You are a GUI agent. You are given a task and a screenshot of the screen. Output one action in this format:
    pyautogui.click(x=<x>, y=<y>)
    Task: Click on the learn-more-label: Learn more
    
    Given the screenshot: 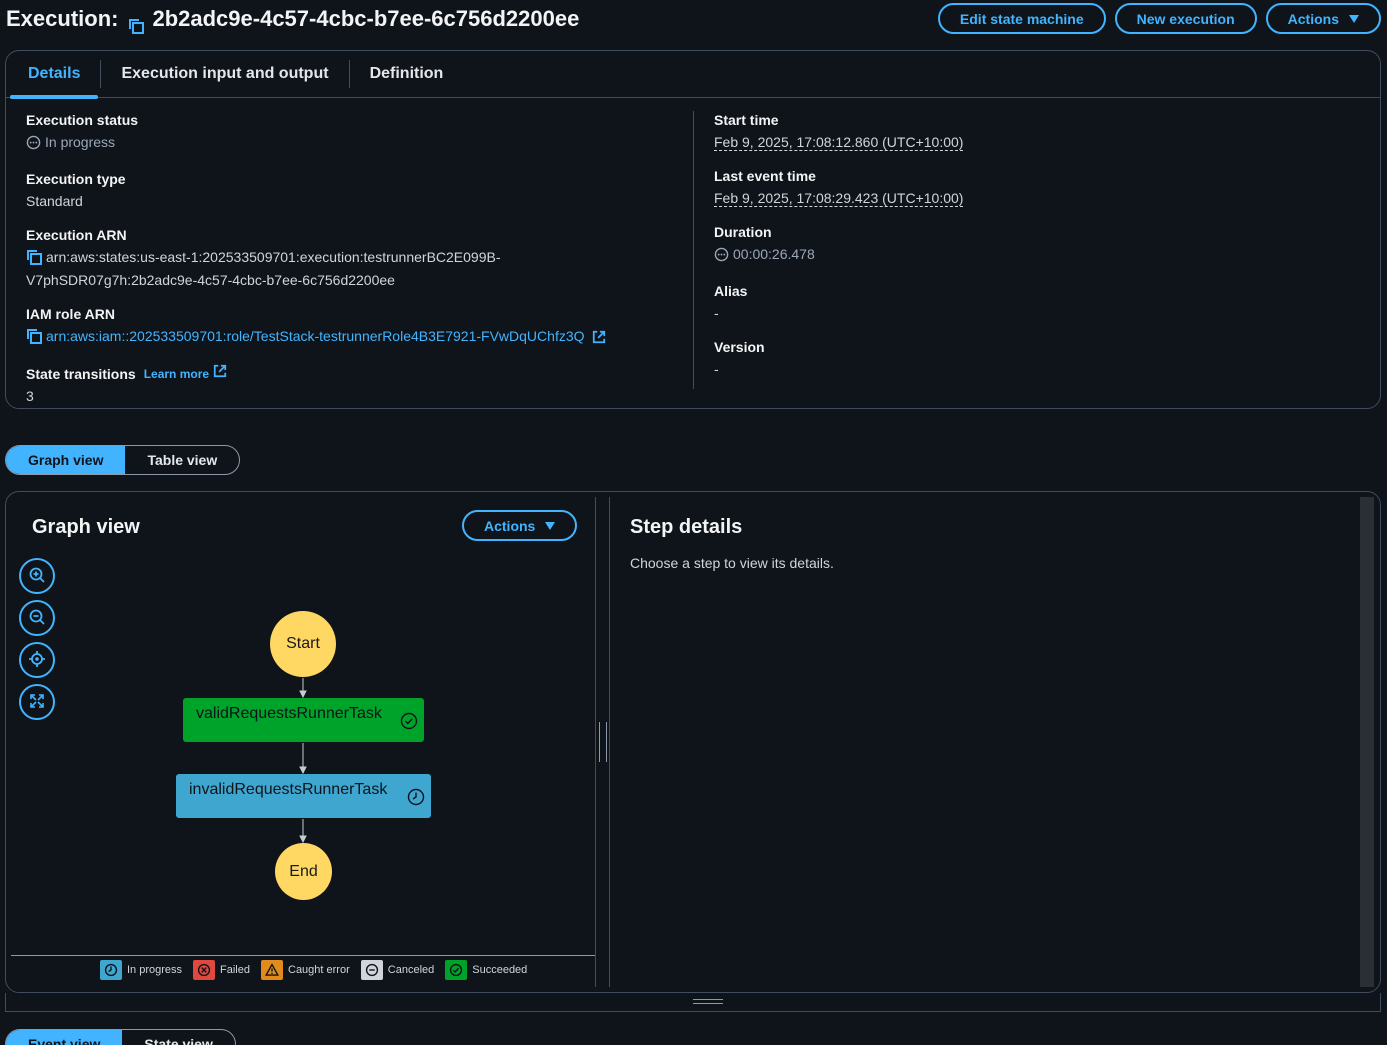 What is the action you would take?
    pyautogui.click(x=176, y=373)
    